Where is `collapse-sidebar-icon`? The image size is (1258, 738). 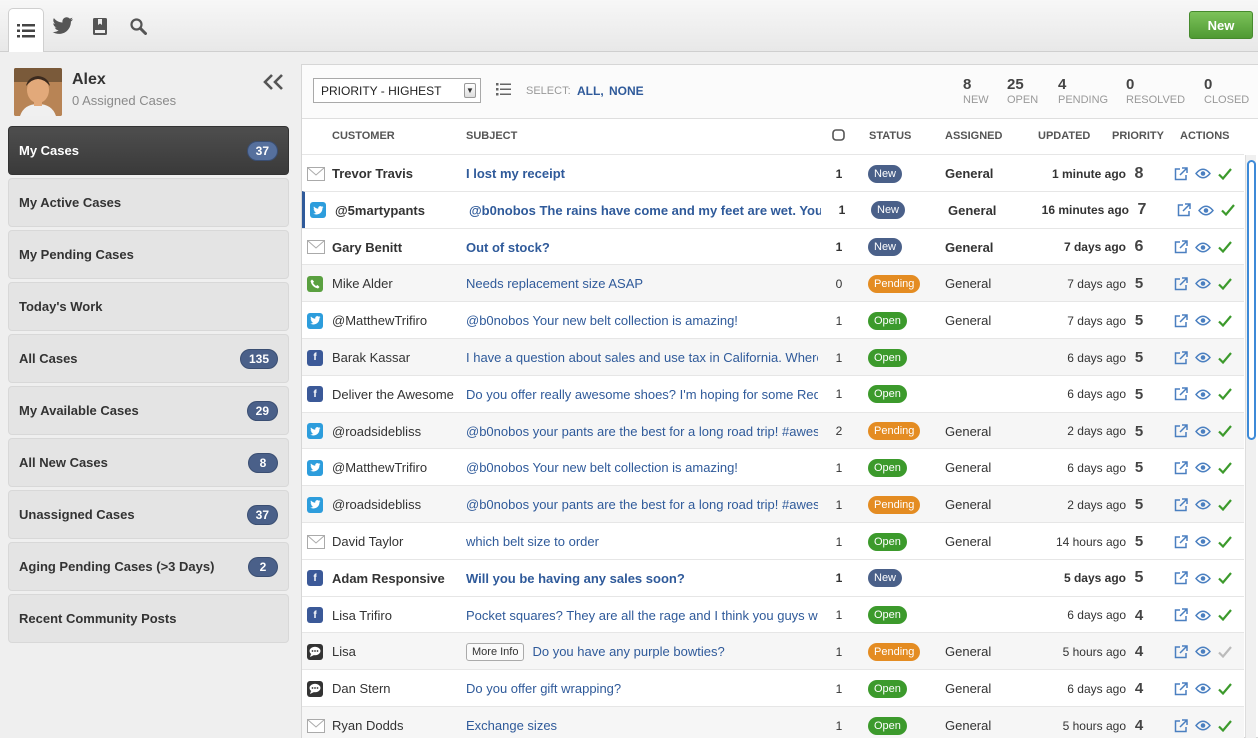
collapse-sidebar-icon is located at coordinates (274, 83).